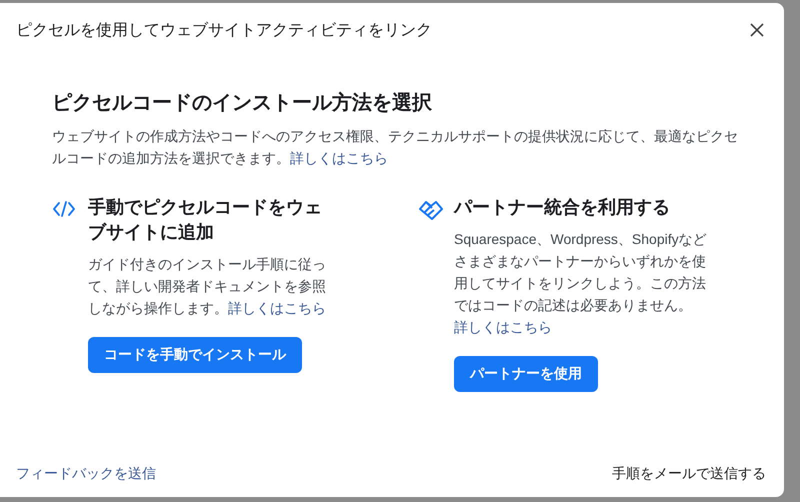 This screenshot has width=800, height=502. What do you see at coordinates (242, 103) in the screenshot?
I see `section-heading: ピクセルコードのインストール方法を選択` at bounding box center [242, 103].